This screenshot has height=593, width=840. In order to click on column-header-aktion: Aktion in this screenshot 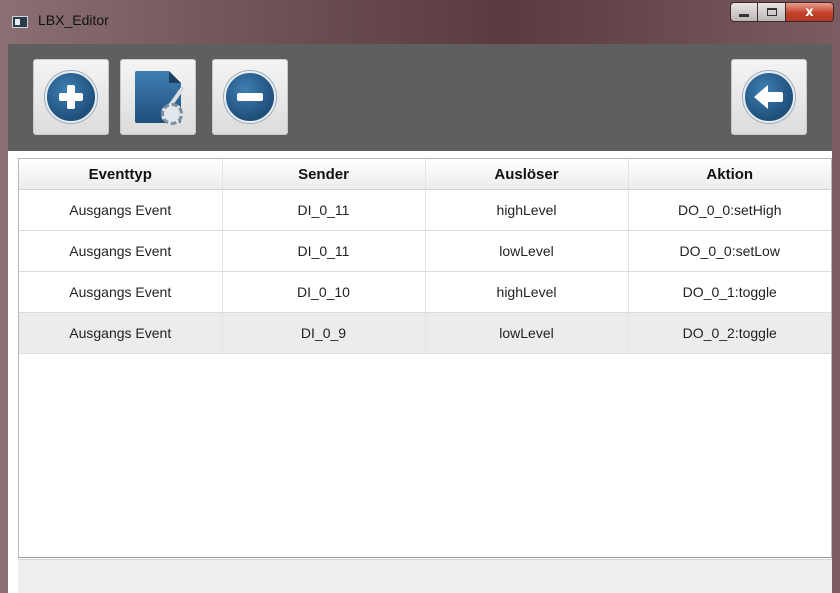, I will do `click(729, 174)`.